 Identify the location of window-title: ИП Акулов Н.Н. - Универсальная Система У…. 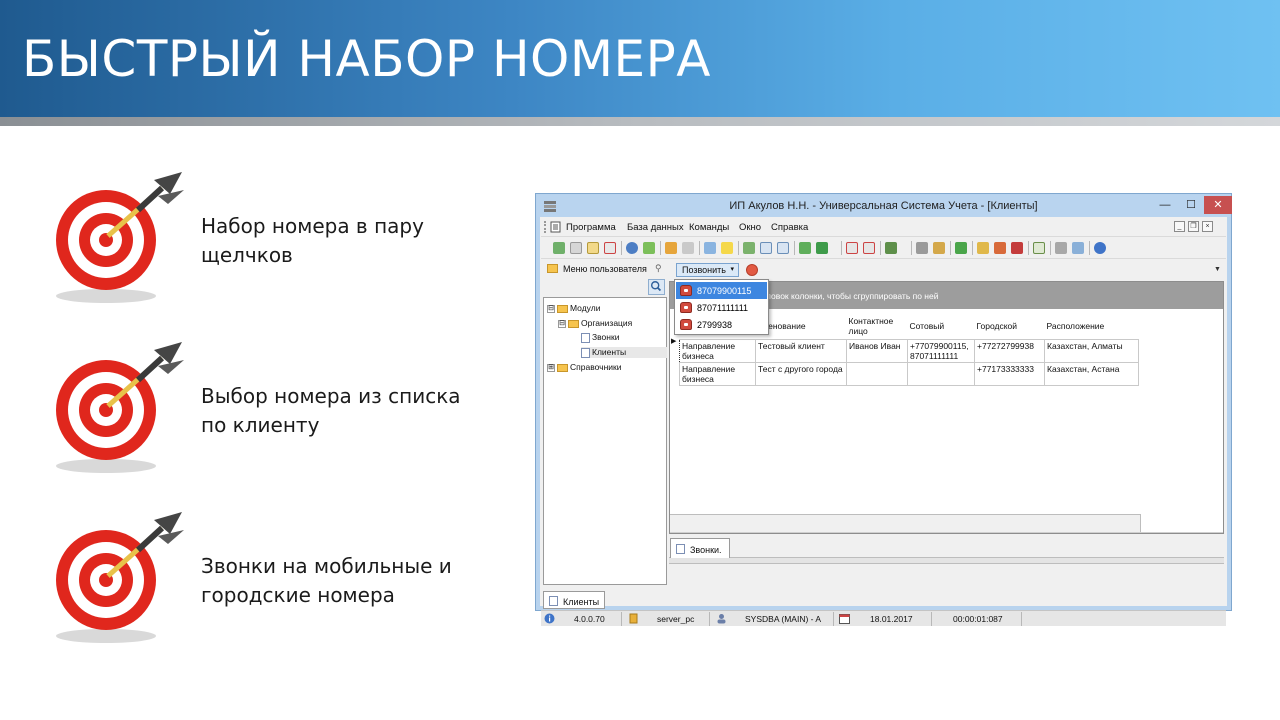
(883, 206).